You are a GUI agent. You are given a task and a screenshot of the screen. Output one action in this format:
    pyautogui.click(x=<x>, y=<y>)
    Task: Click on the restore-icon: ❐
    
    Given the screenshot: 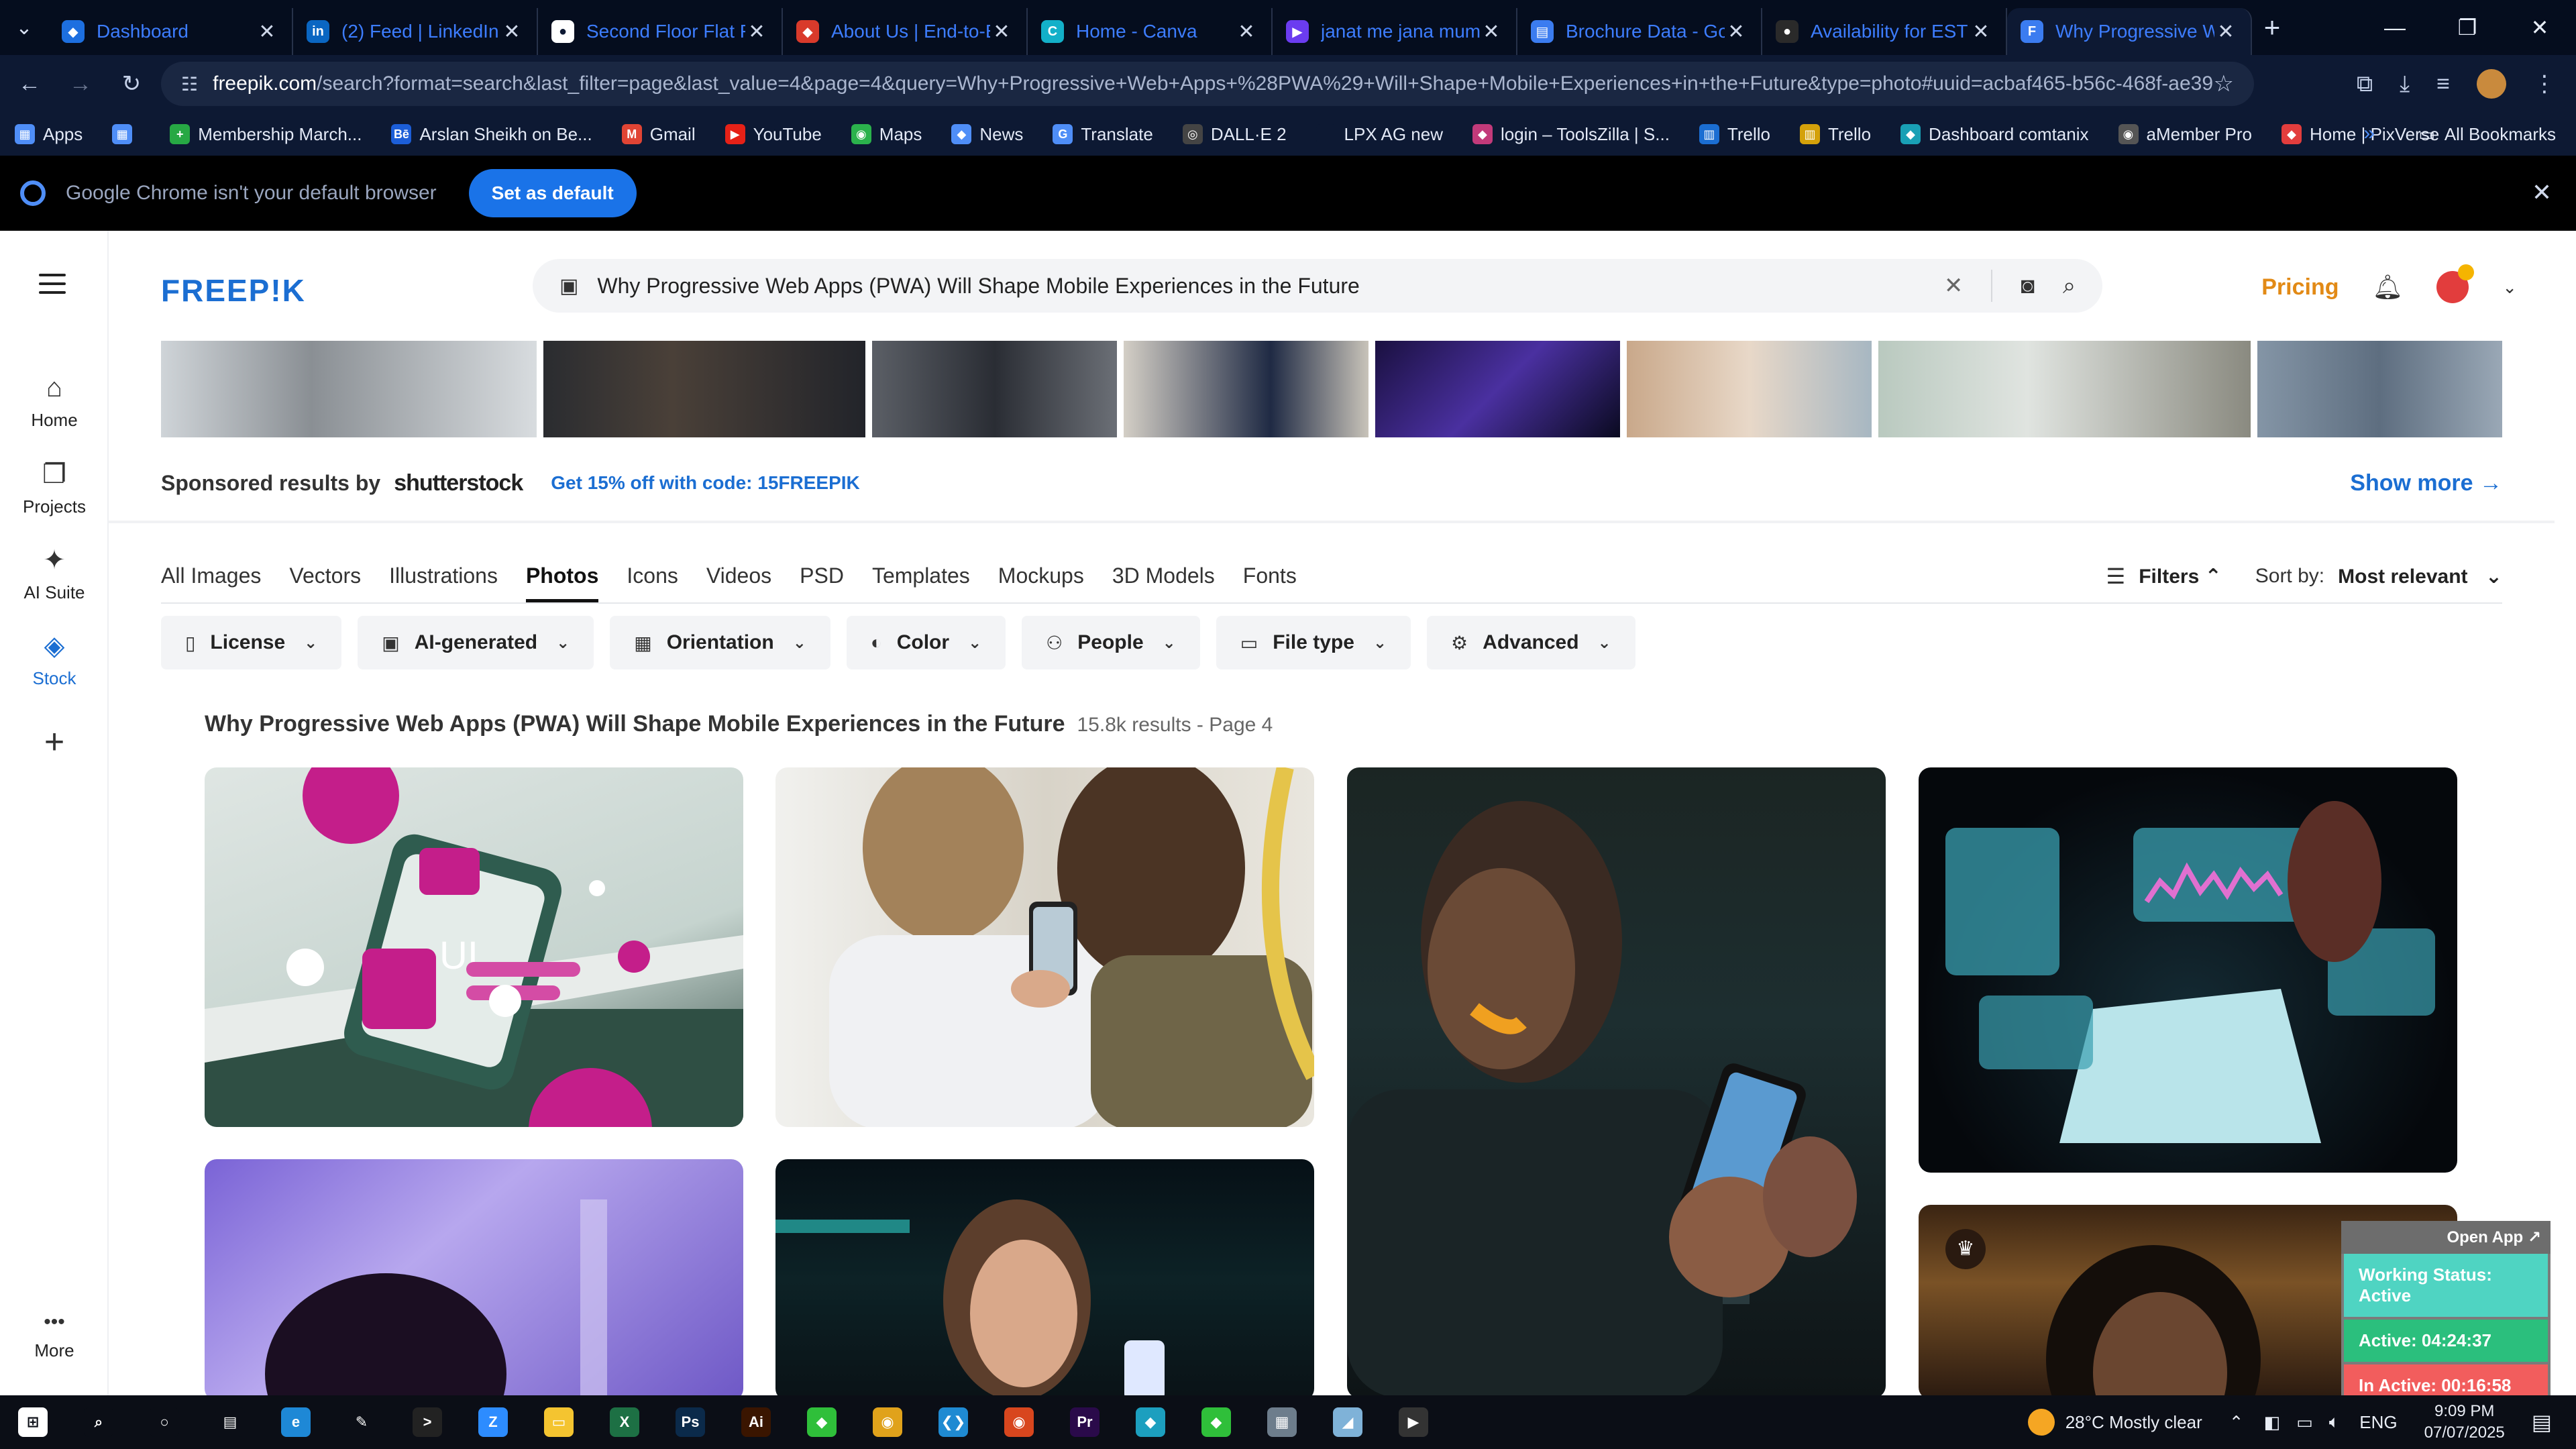 What is the action you would take?
    pyautogui.click(x=2467, y=27)
    